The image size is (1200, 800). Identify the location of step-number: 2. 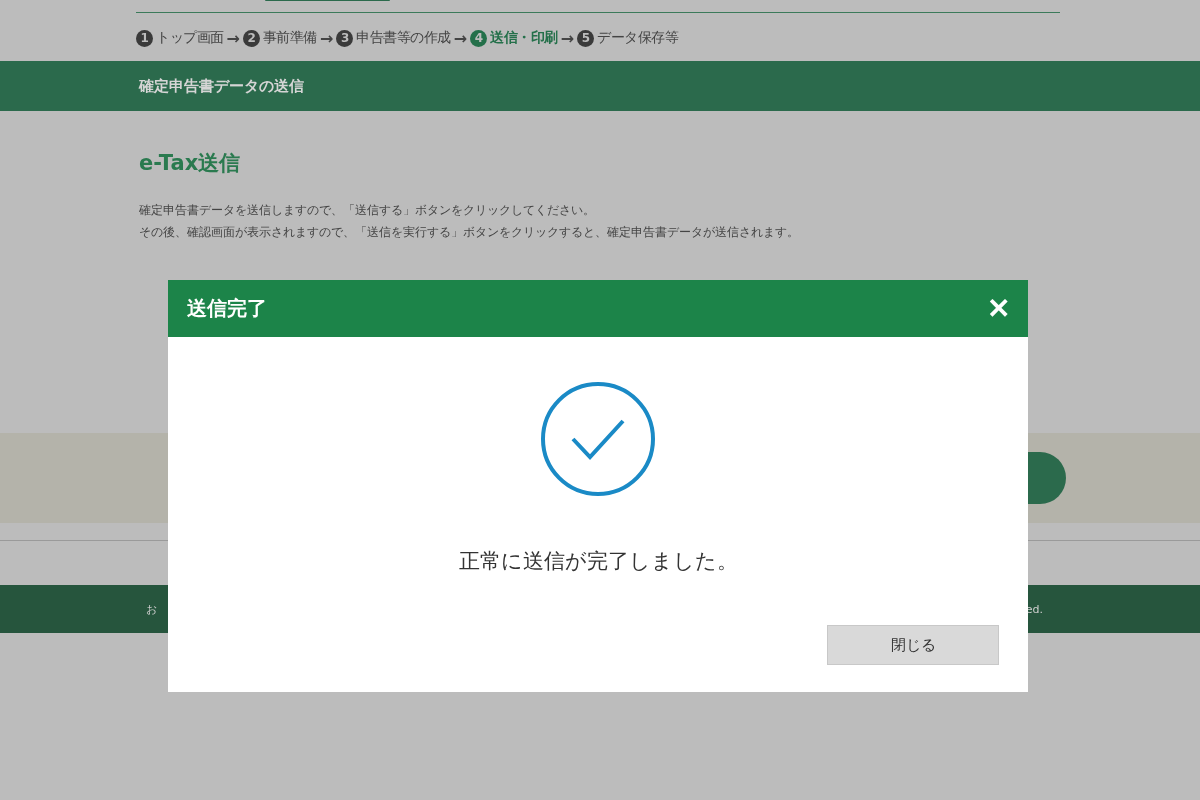
(251, 38).